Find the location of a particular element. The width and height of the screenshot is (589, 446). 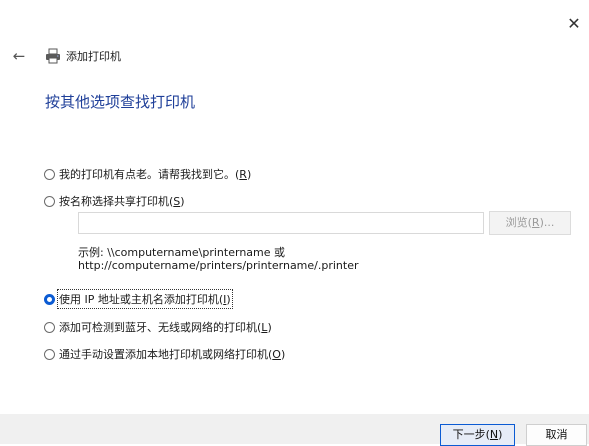

option-manual-local: 通过手动设置添加本地打印机或网络打印机(O) is located at coordinates (164, 354).